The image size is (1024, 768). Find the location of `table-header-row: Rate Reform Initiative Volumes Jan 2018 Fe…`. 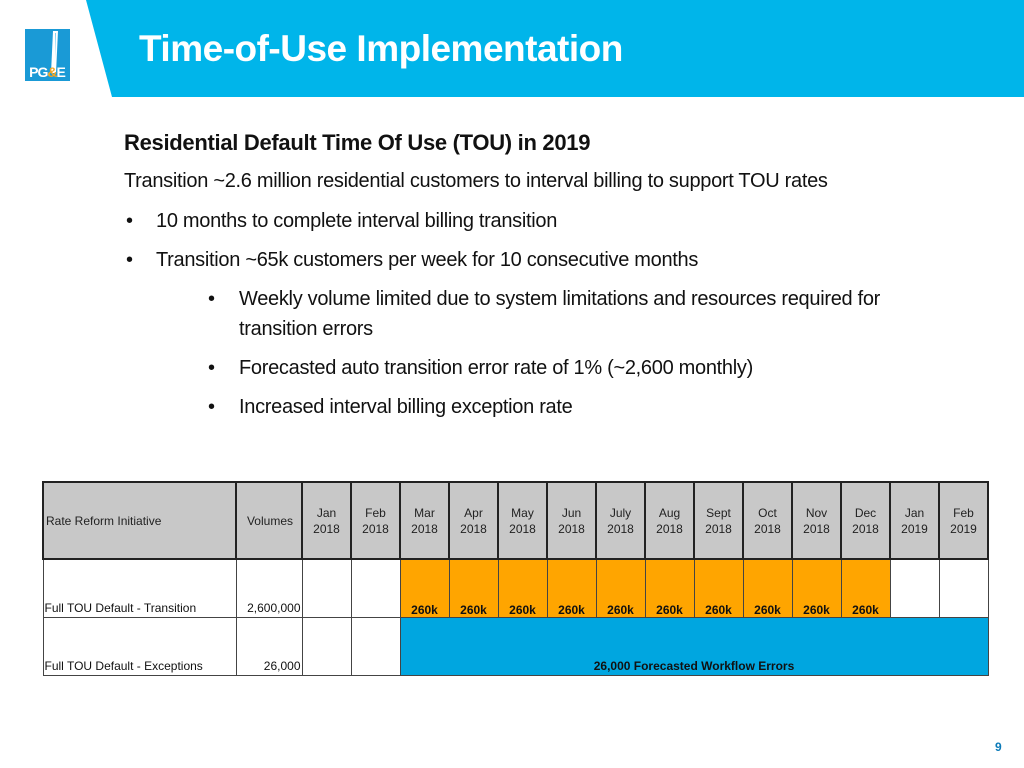

table-header-row: Rate Reform Initiative Volumes Jan 2018 Fe… is located at coordinates (515, 520).